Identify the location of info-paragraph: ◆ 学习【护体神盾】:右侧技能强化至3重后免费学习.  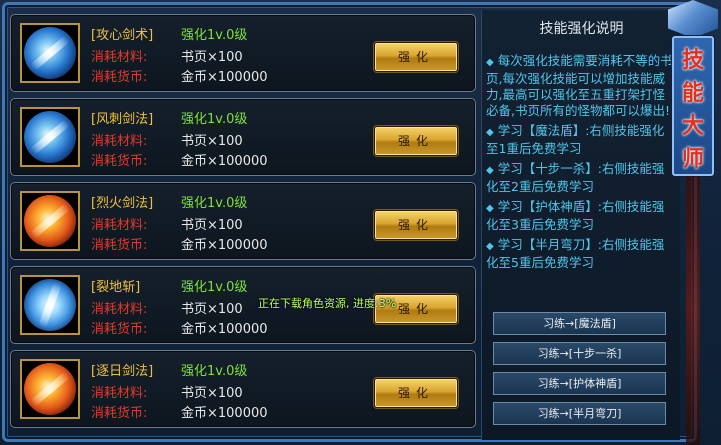
(575, 215).